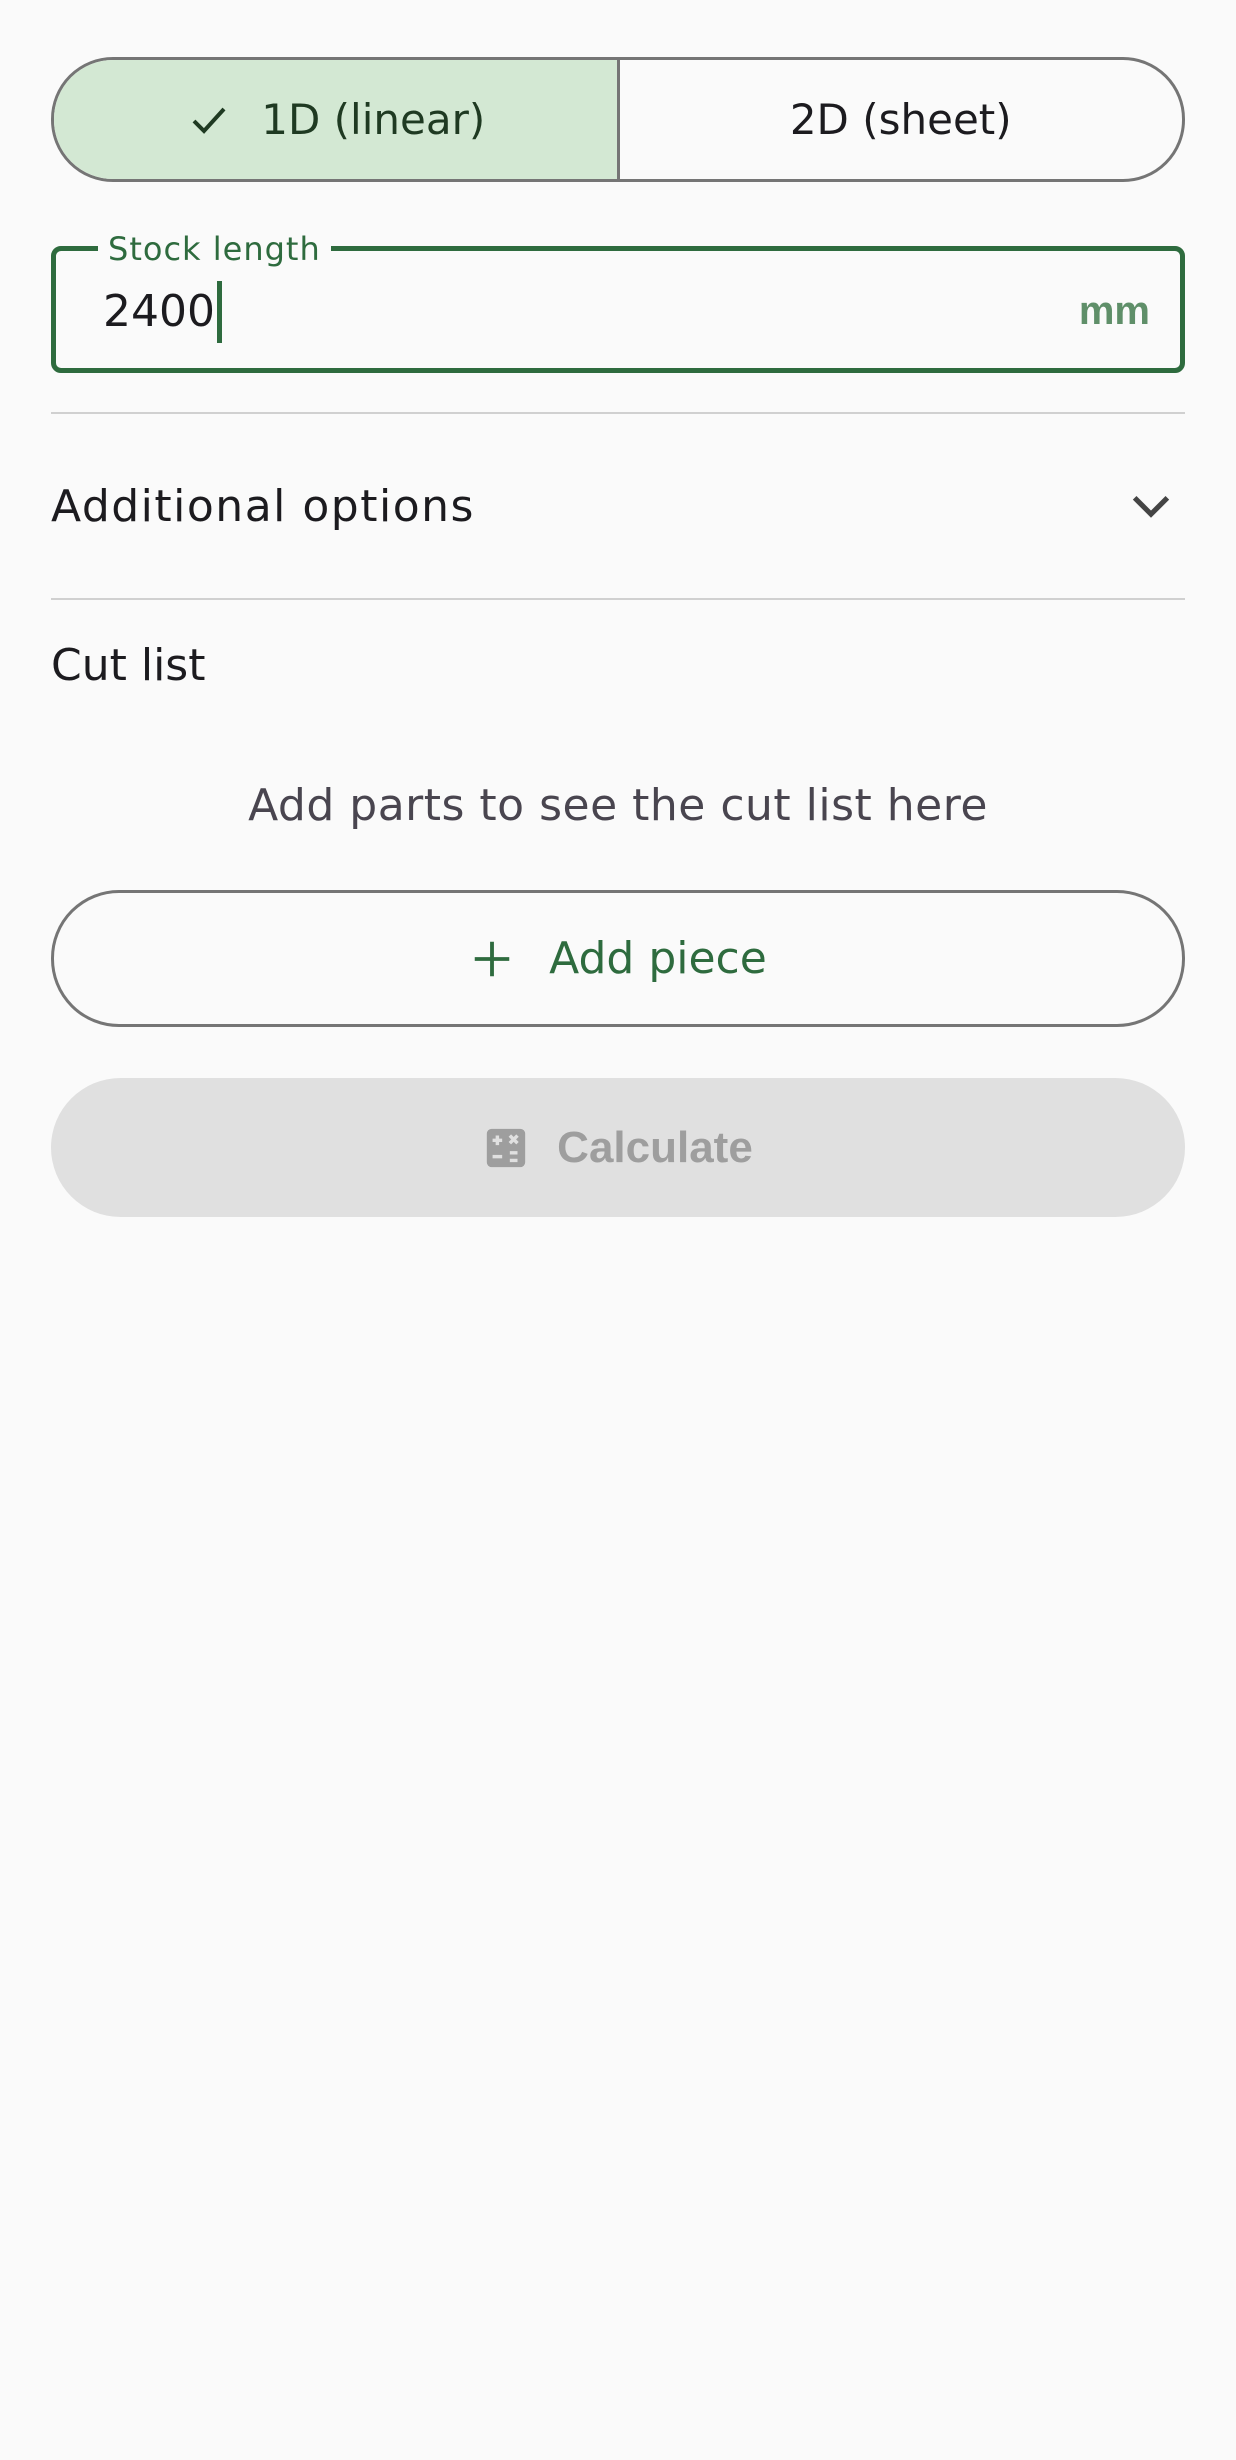 The image size is (1236, 2460). I want to click on add-piece-label: Add piece, so click(658, 958).